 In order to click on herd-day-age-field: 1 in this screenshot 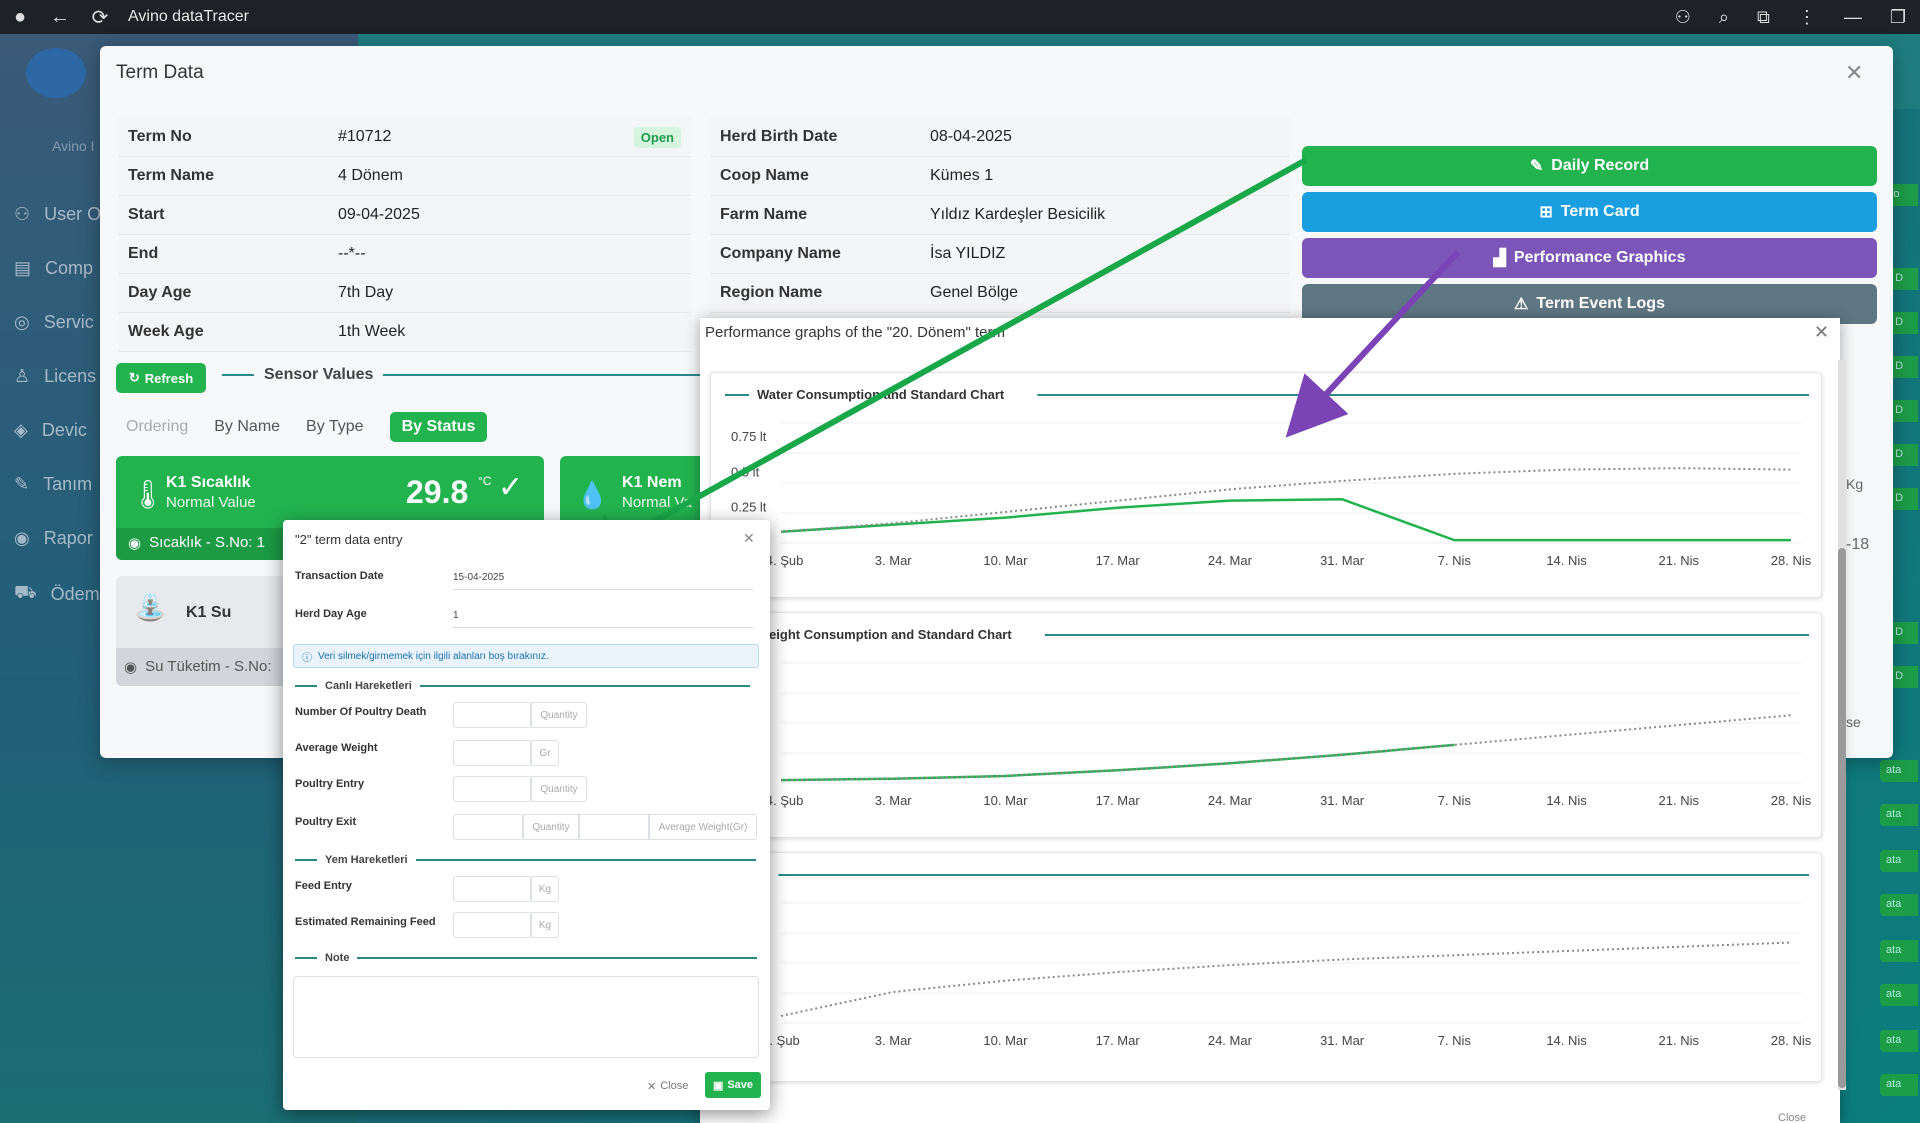, I will do `click(603, 619)`.